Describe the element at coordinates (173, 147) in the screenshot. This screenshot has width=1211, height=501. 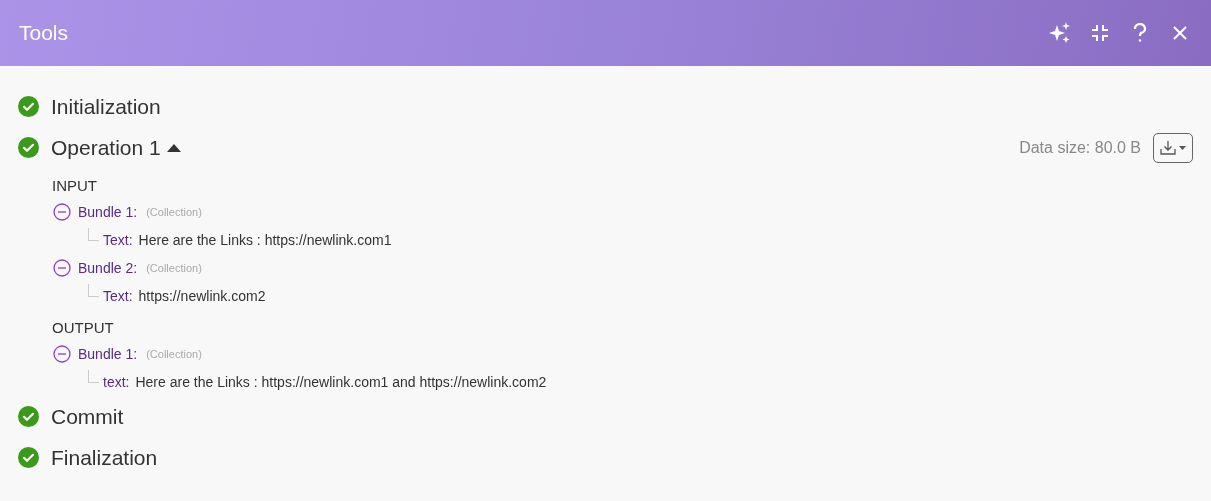
I see `caret-up-icon` at that location.